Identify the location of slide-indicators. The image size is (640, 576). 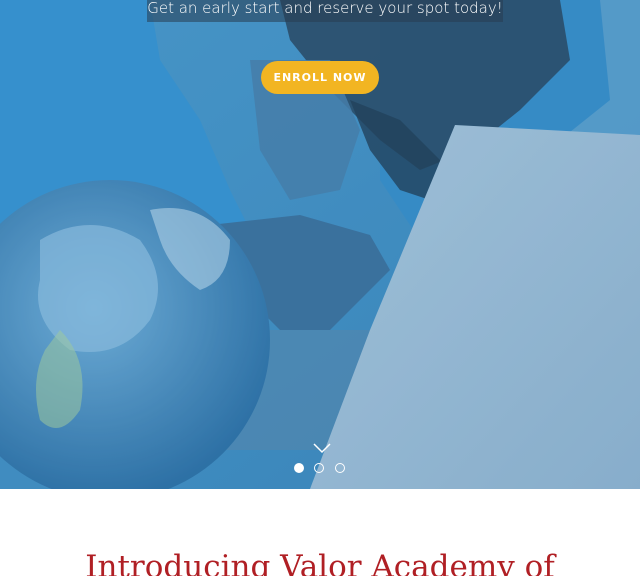
(320, 469).